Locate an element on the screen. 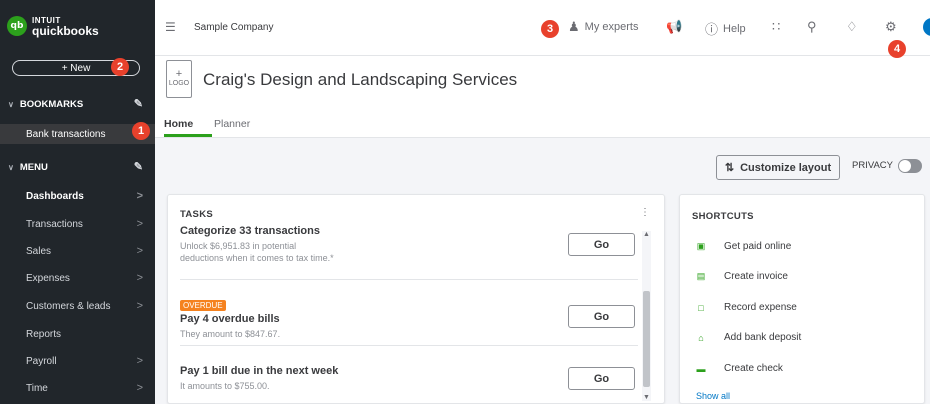  logo-placeholder-text: LOGO is located at coordinates (179, 83).